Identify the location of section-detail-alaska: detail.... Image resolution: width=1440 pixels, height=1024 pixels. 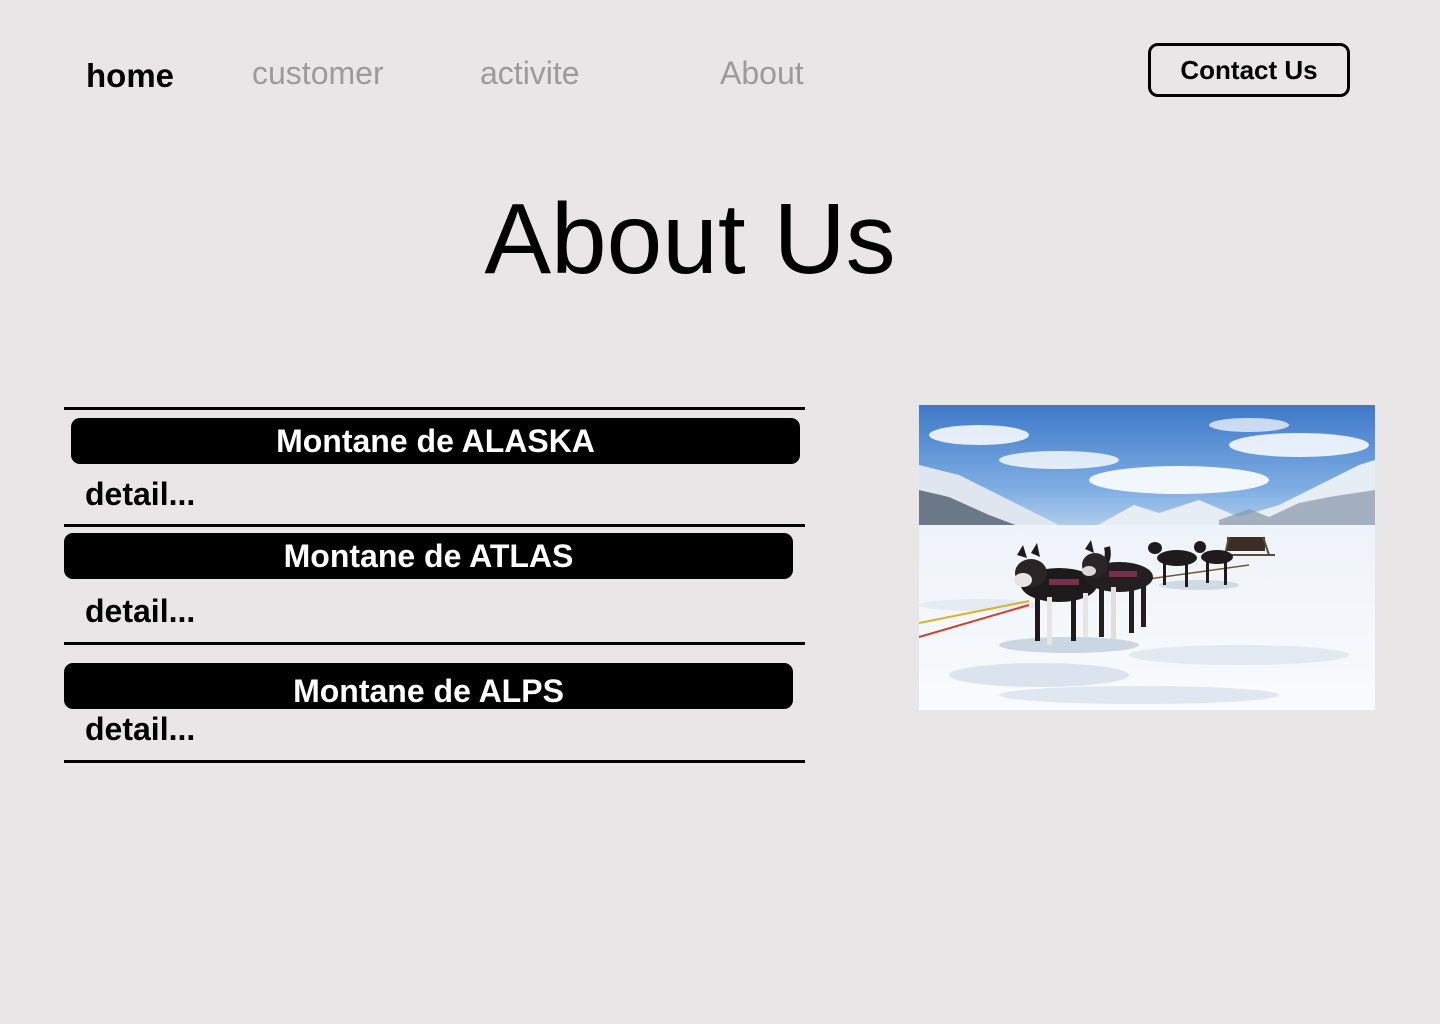
(140, 494).